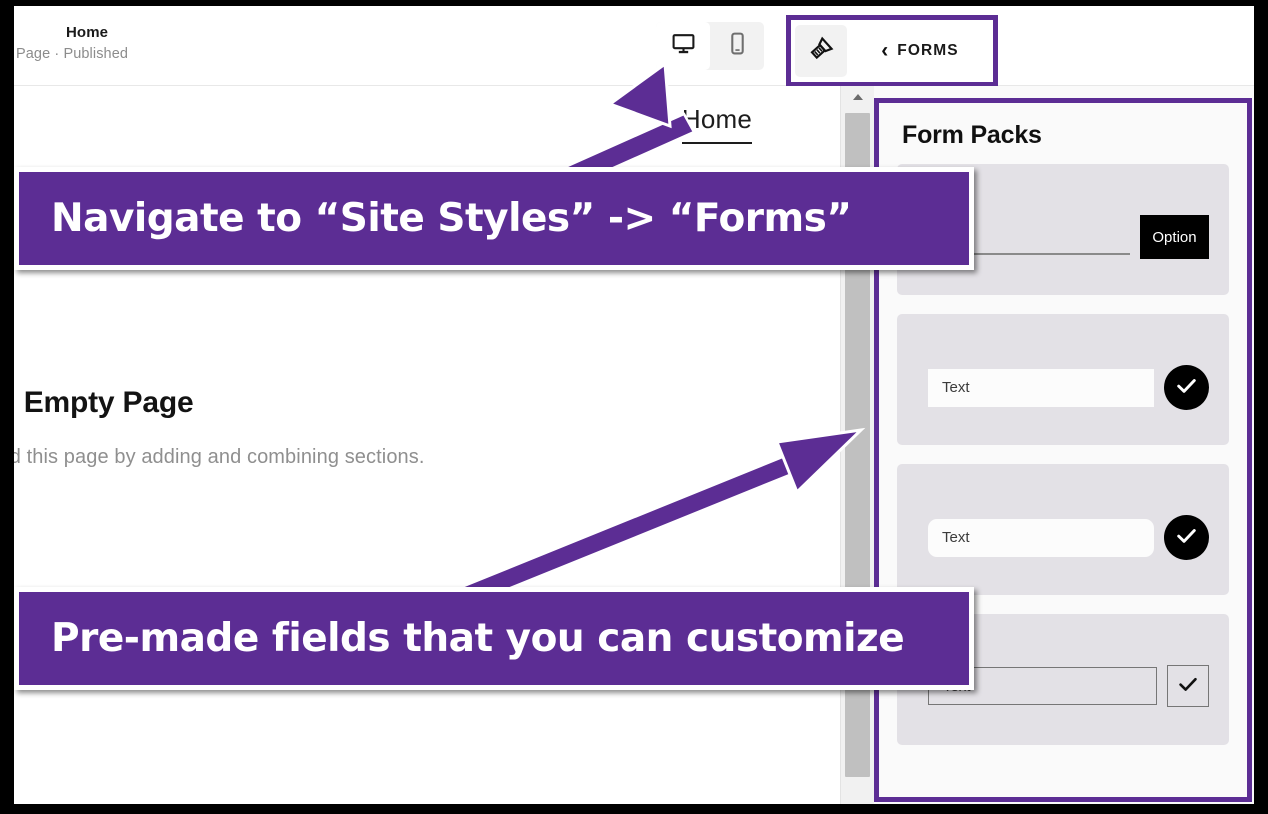 This screenshot has height=814, width=1268. I want to click on device-desktop-button, so click(683, 46).